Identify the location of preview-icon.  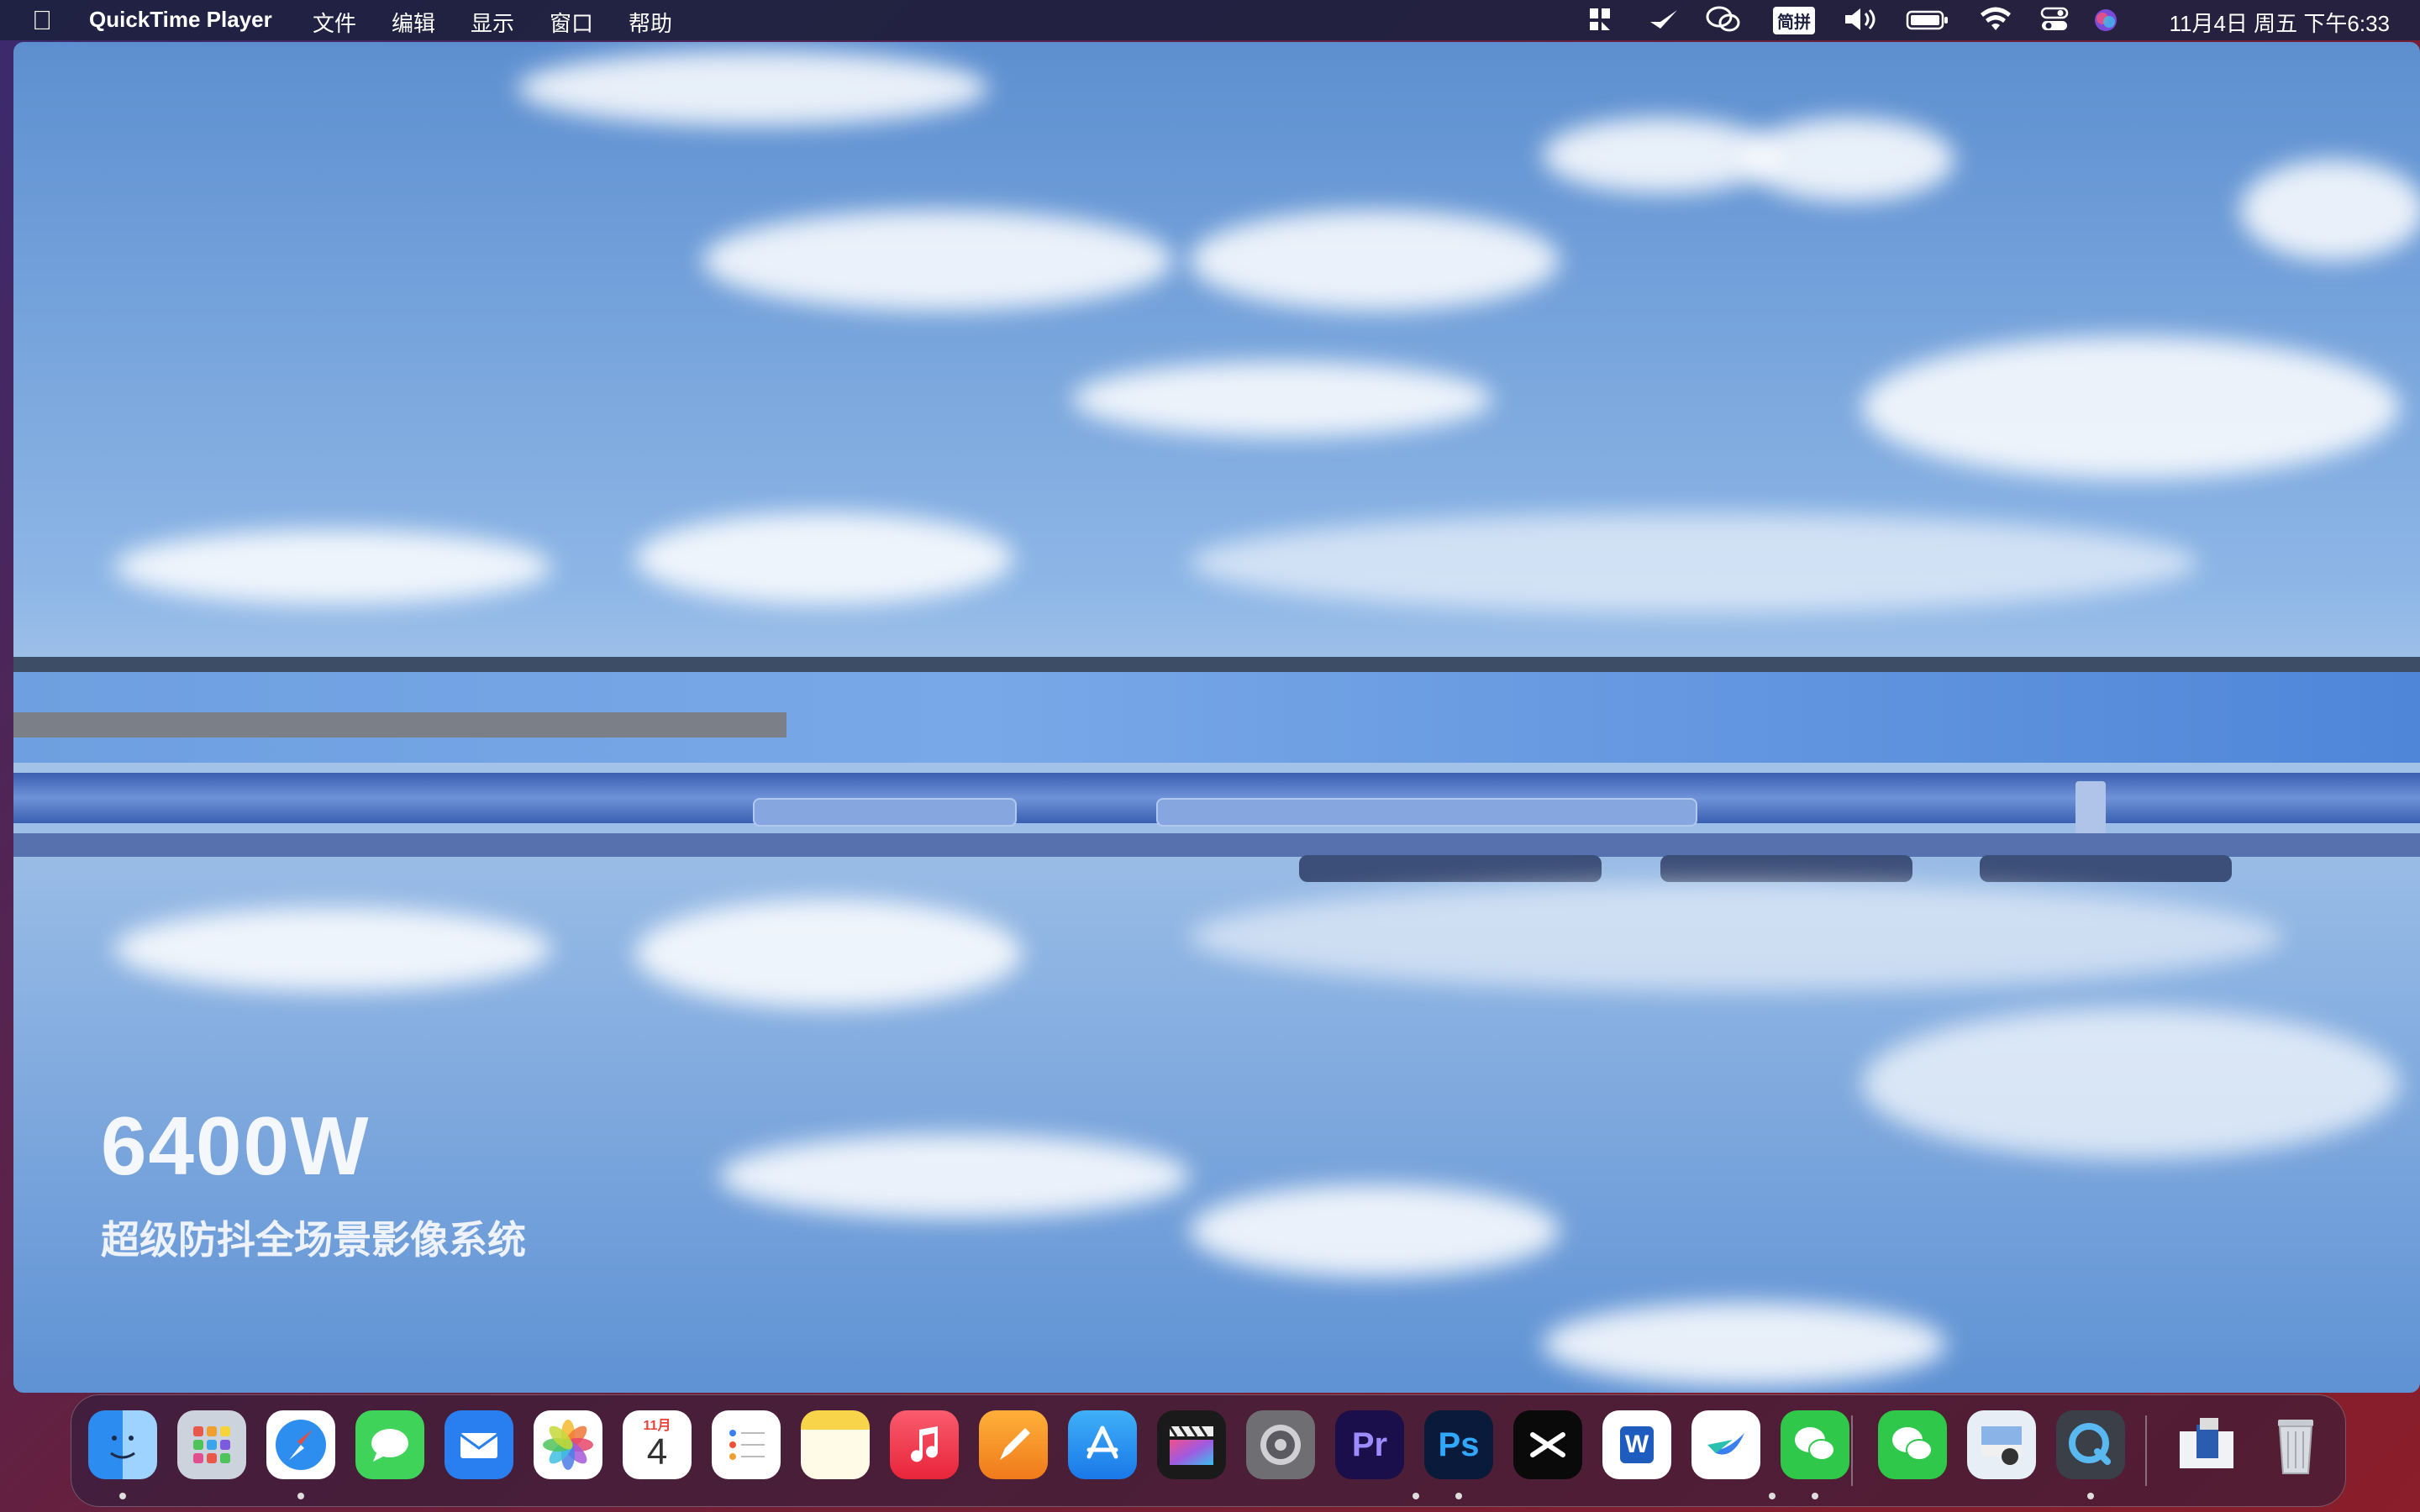
(2001, 1444).